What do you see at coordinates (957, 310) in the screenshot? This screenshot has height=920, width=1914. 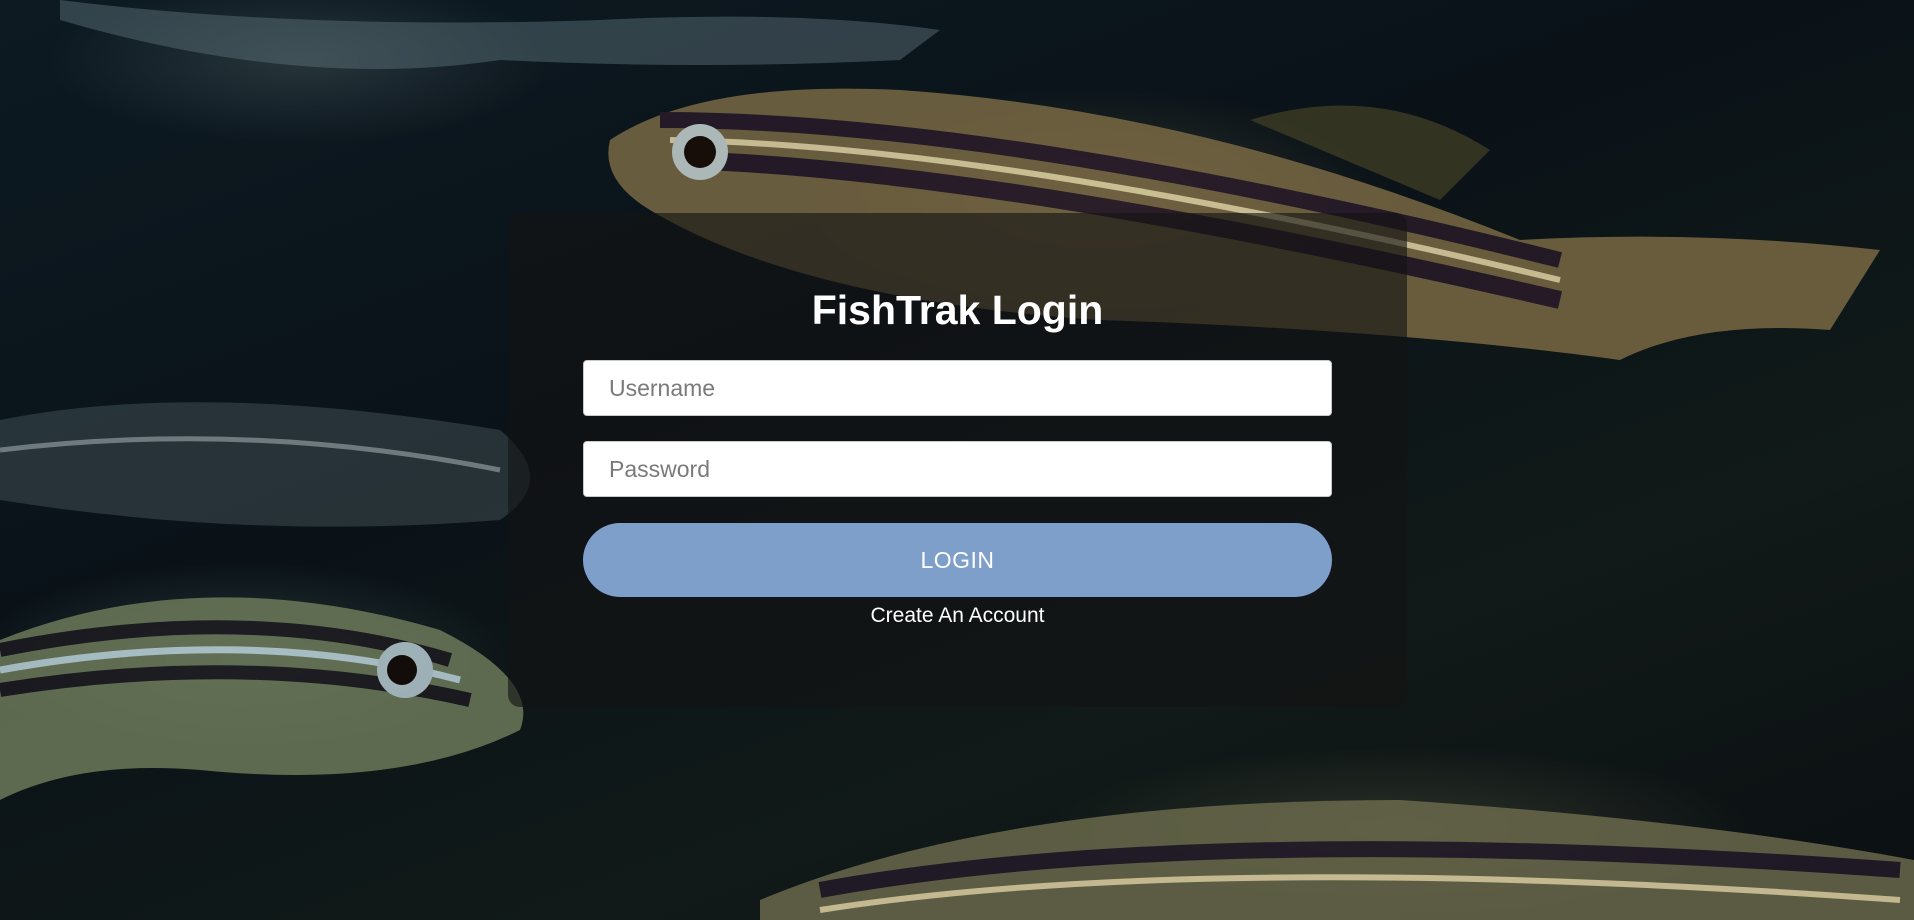 I see `page-title: FishTrak Login` at bounding box center [957, 310].